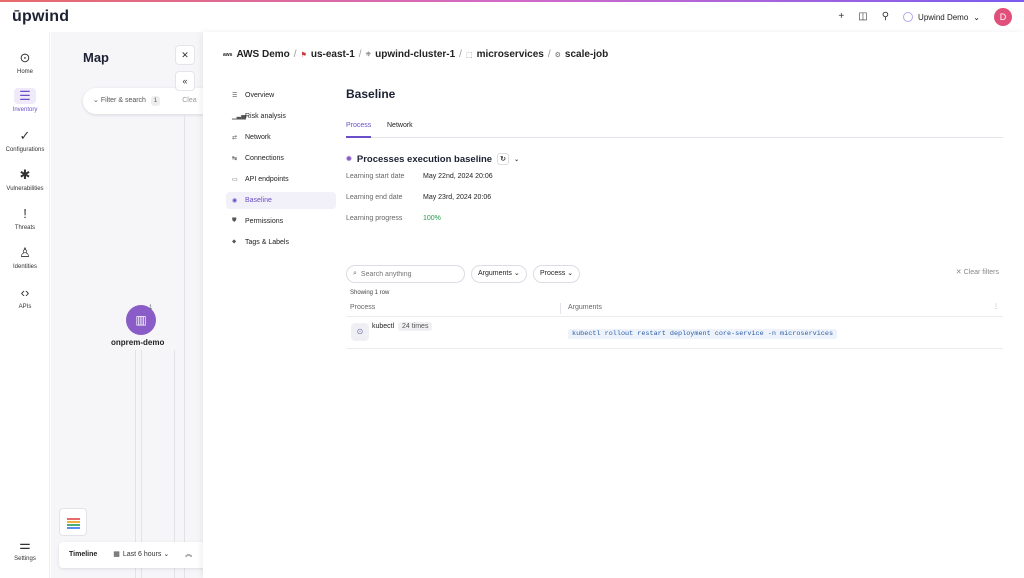 This screenshot has height=578, width=1024. I want to click on workspace-icon, so click(908, 17).